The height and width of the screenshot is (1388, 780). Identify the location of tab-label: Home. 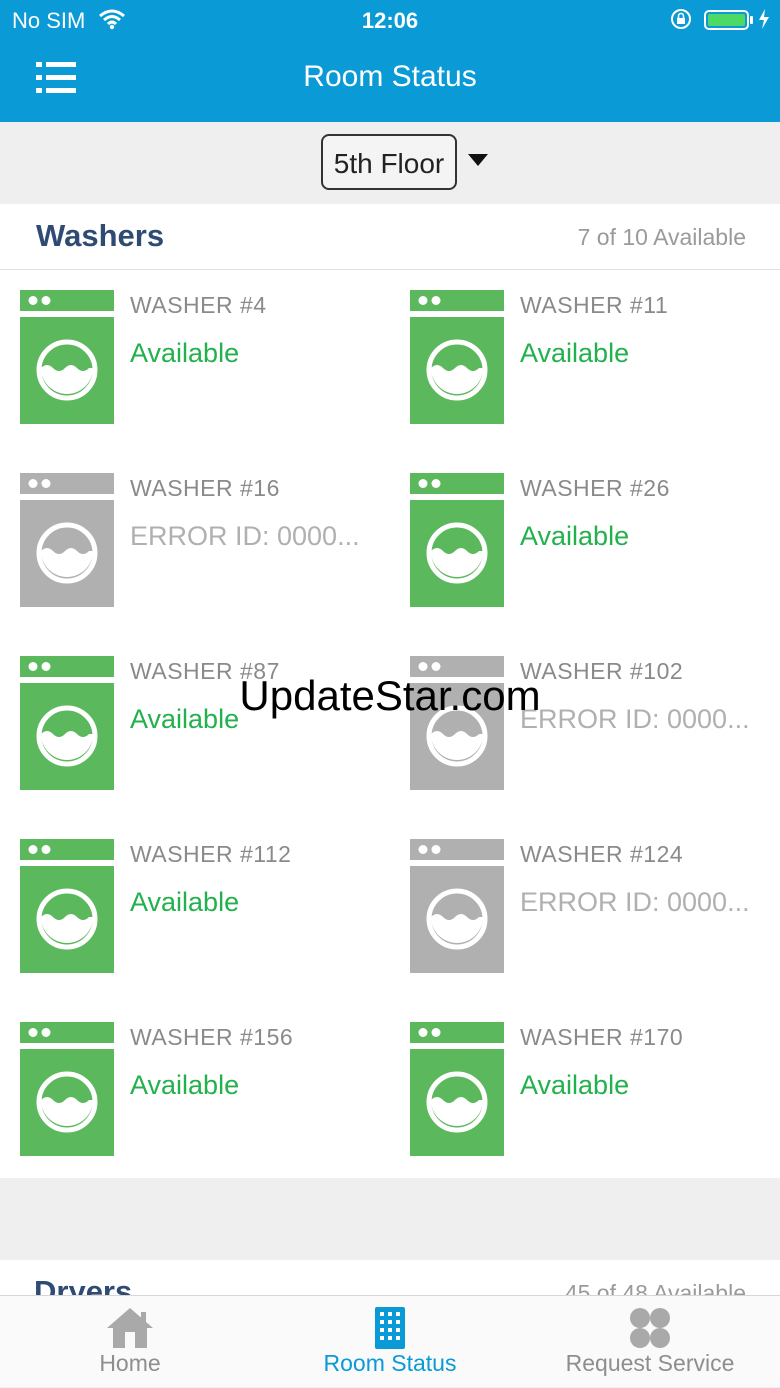
(130, 1363).